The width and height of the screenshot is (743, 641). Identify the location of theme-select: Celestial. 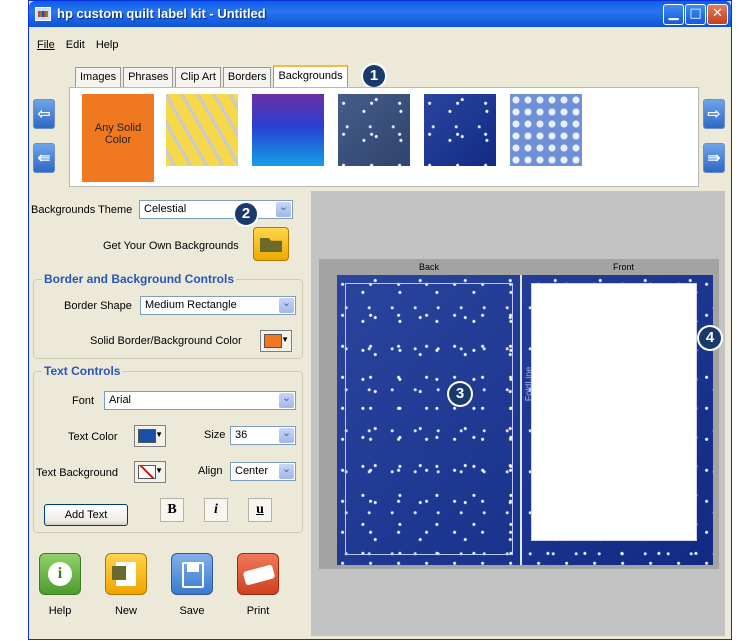
(216, 209).